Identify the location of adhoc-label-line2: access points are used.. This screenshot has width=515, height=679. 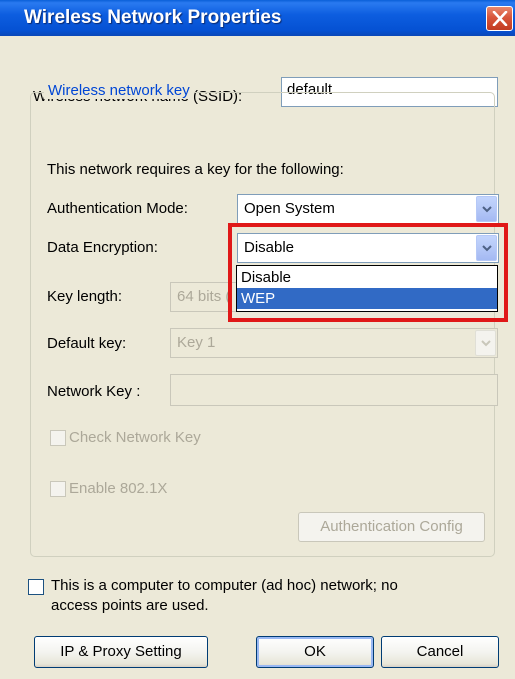
(130, 605).